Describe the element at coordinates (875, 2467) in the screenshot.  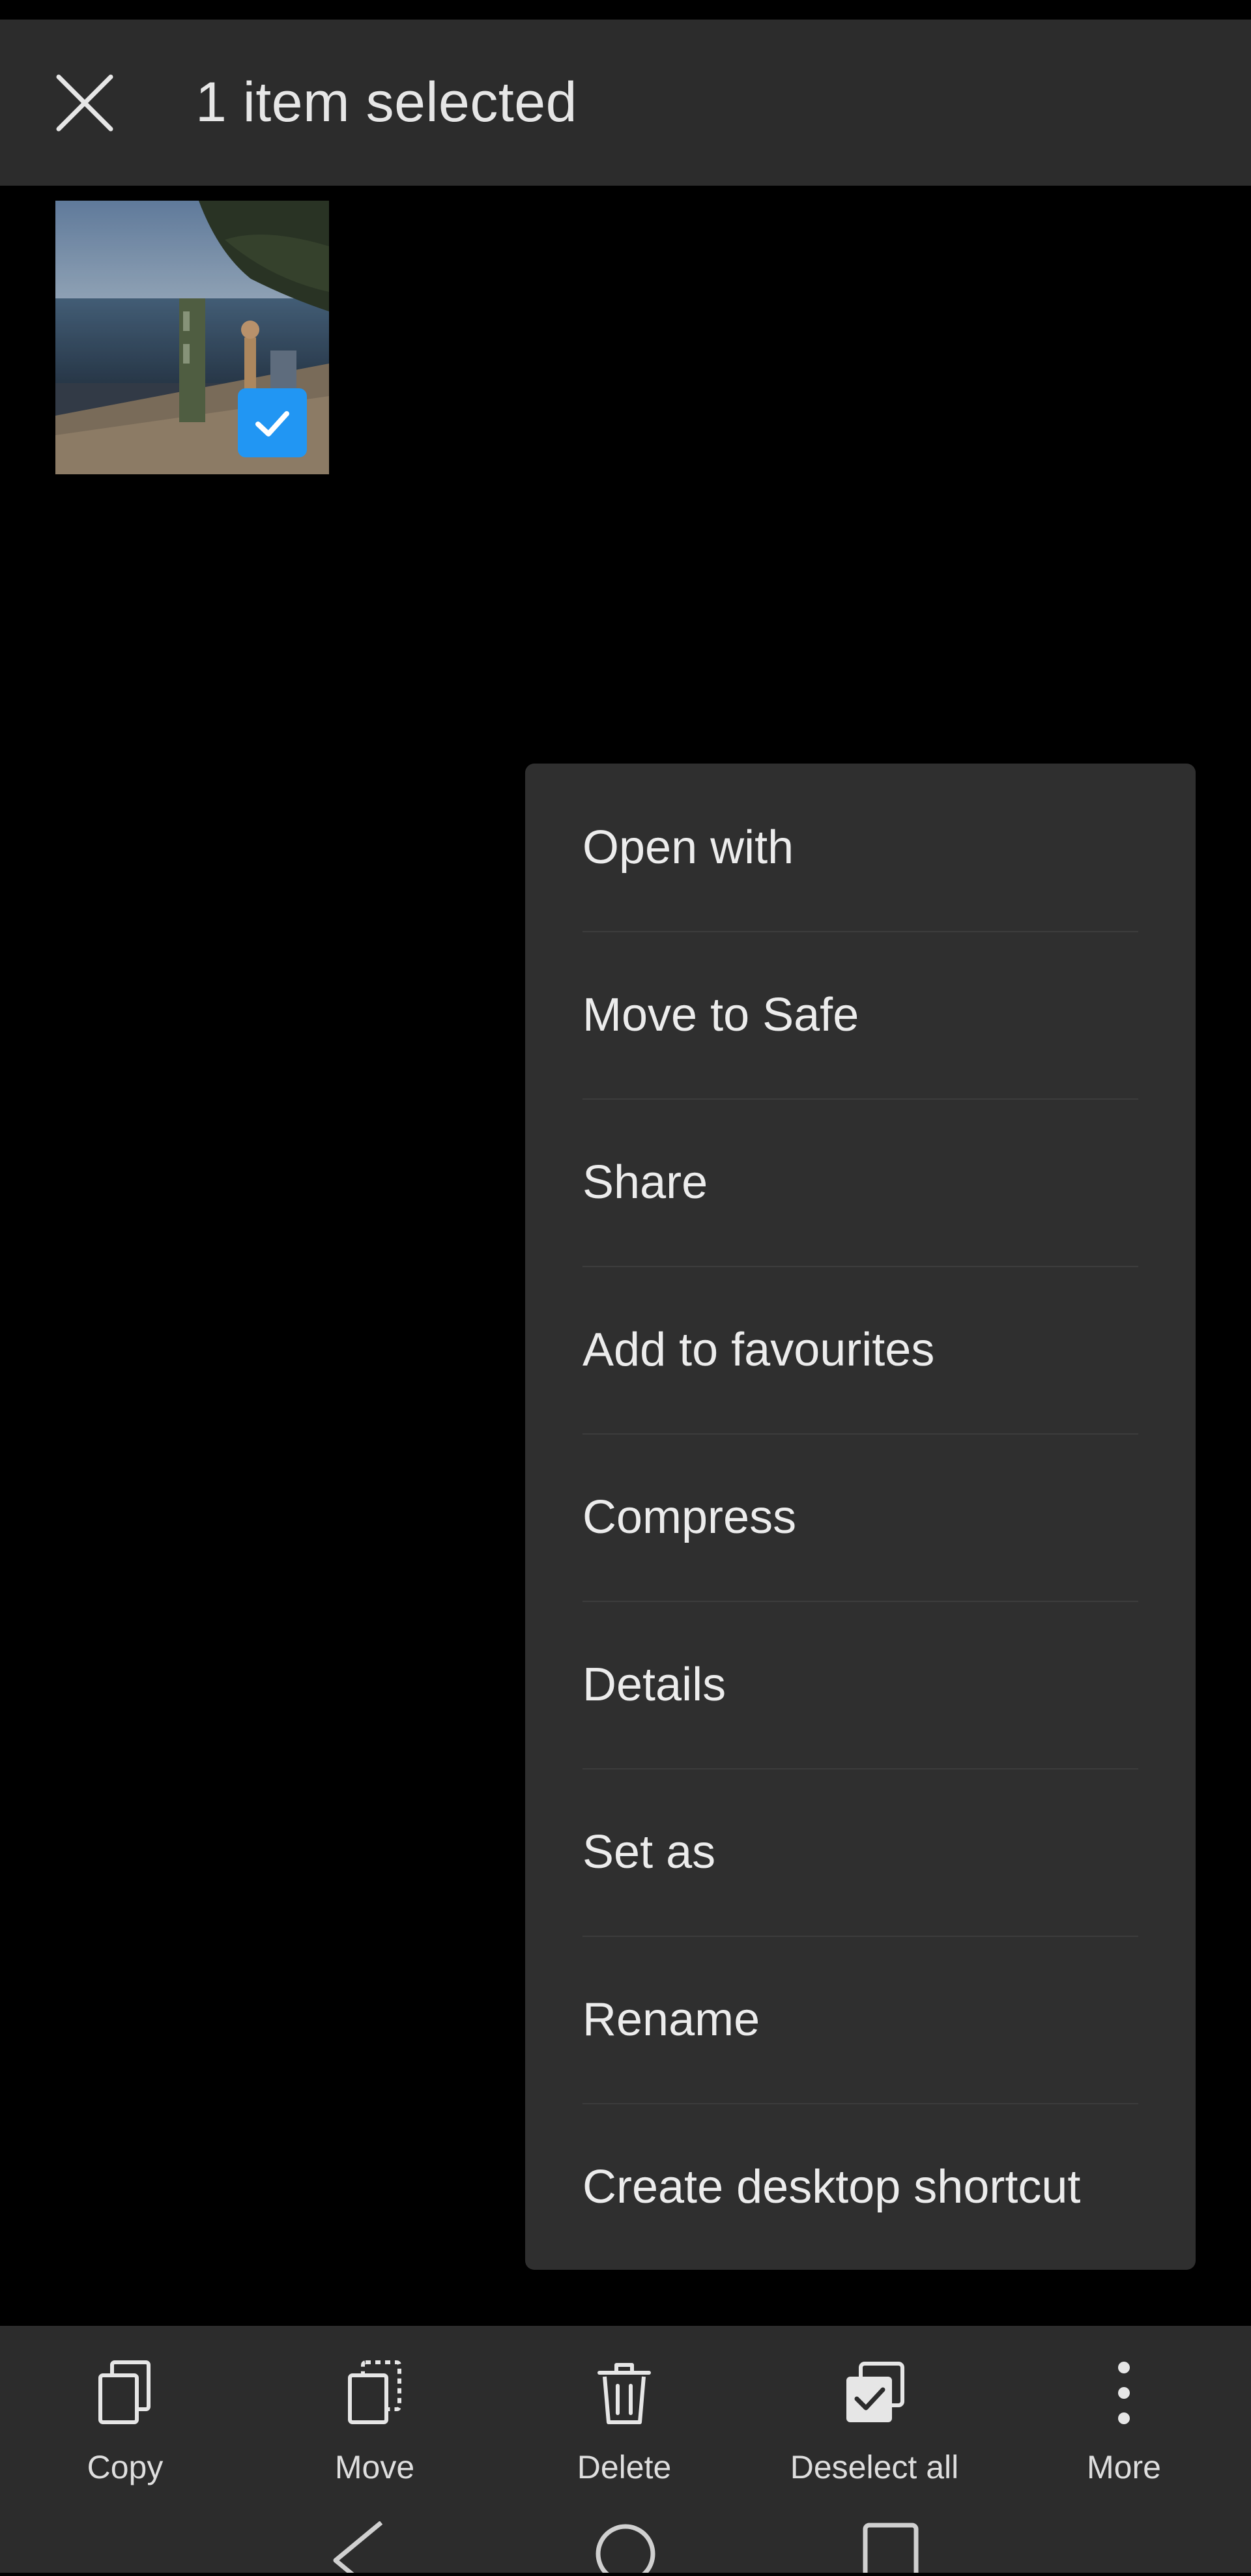
I see `deselect-all-label: Deselect all` at that location.